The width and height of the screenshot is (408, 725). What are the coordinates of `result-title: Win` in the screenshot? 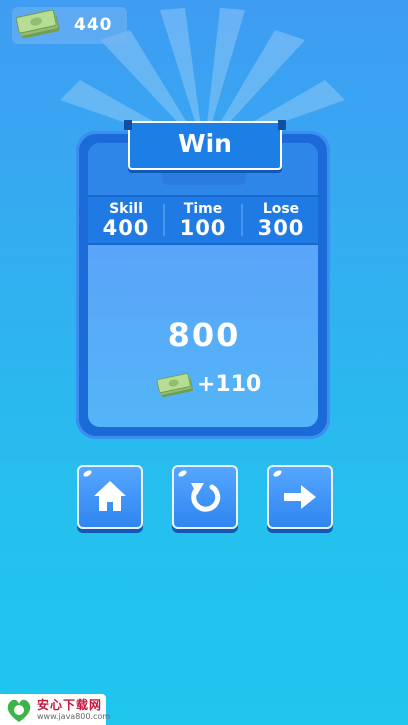 It's located at (205, 143).